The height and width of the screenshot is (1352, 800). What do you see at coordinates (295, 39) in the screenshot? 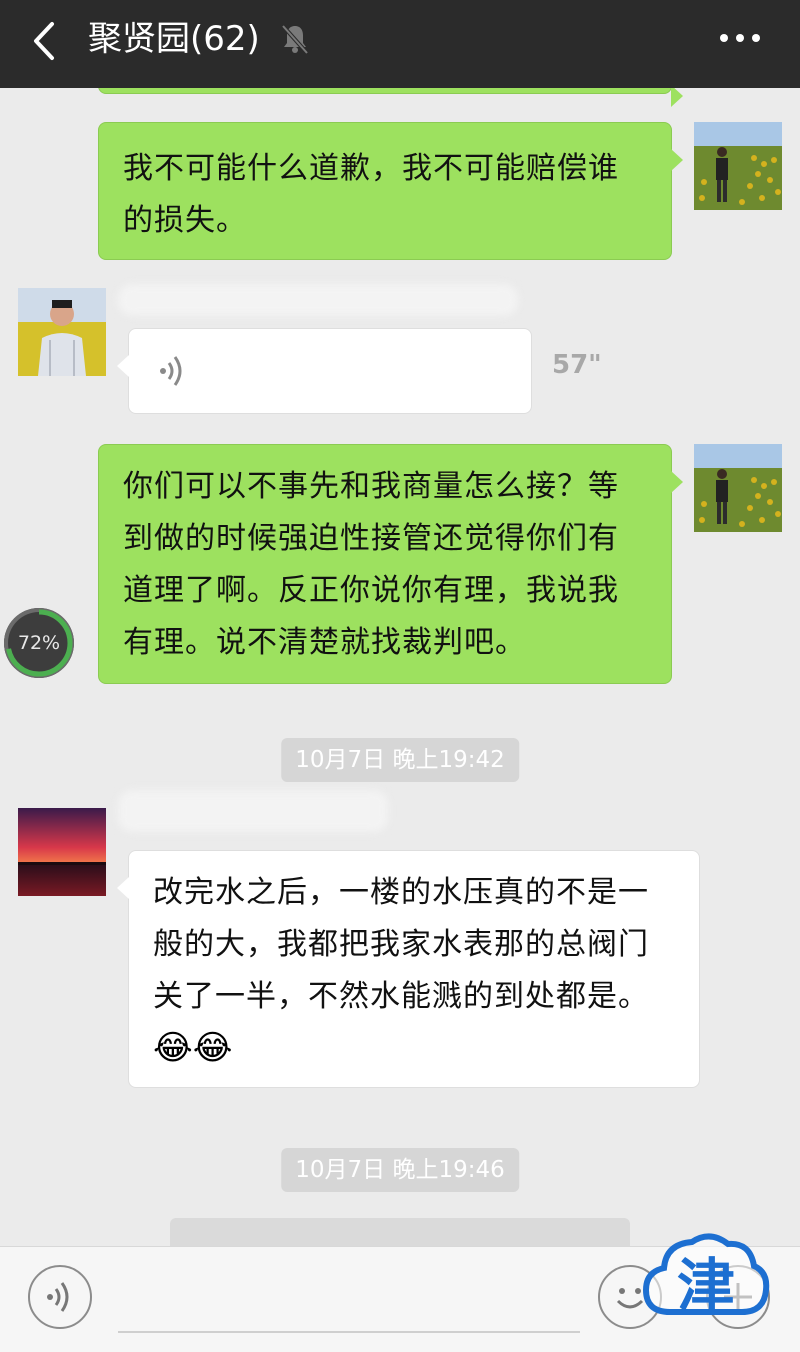
I see `mute-bell-icon` at bounding box center [295, 39].